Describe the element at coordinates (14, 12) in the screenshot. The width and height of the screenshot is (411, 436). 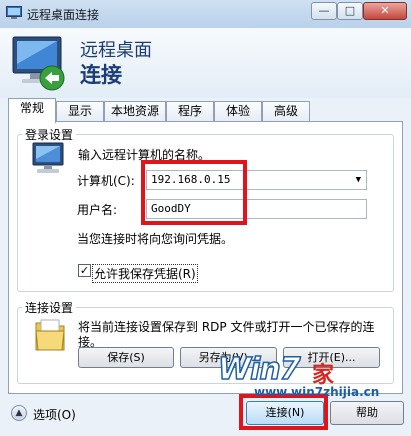
I see `remote-desktop-icon` at that location.